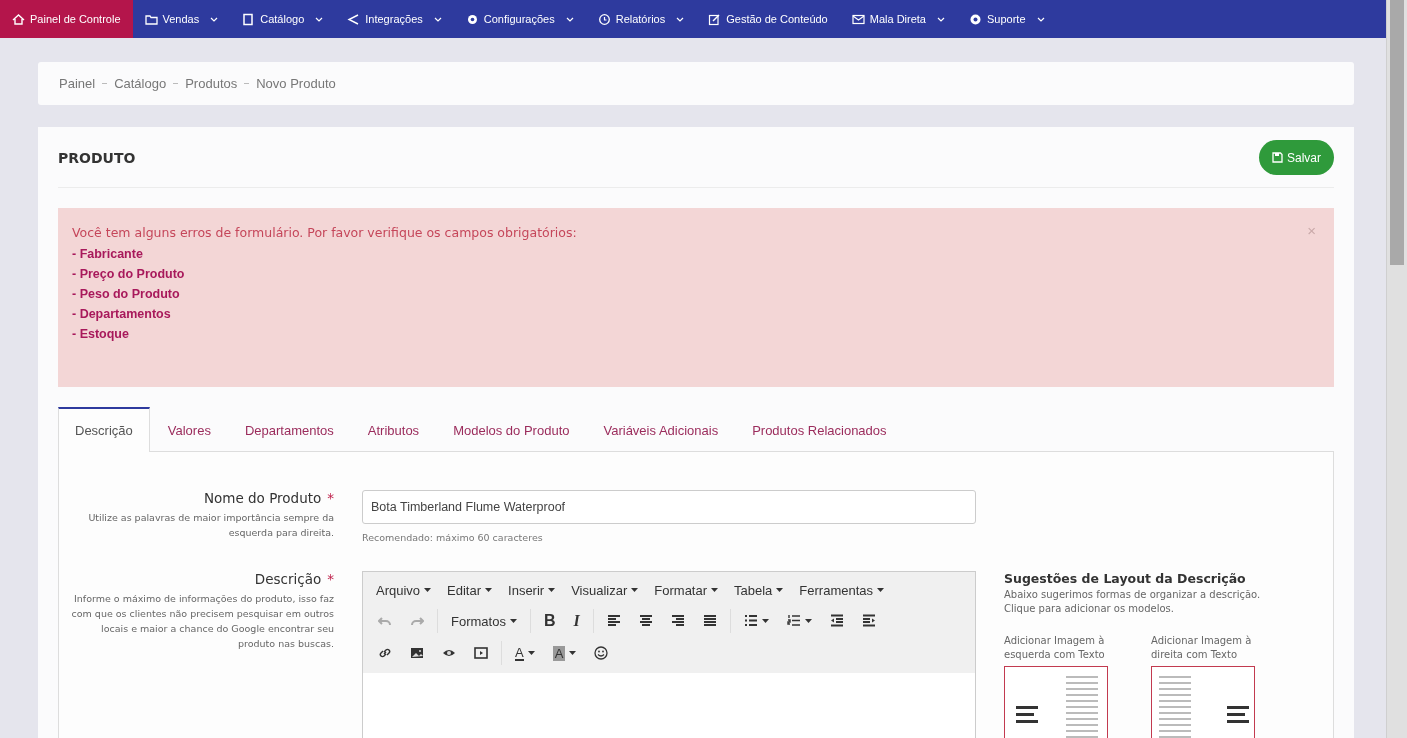 The width and height of the screenshot is (1407, 738). Describe the element at coordinates (324, 232) in the screenshot. I see `alert-message: Você tem alguns erros de formulário. Por favor verifique os campos obrigatórios:` at that location.